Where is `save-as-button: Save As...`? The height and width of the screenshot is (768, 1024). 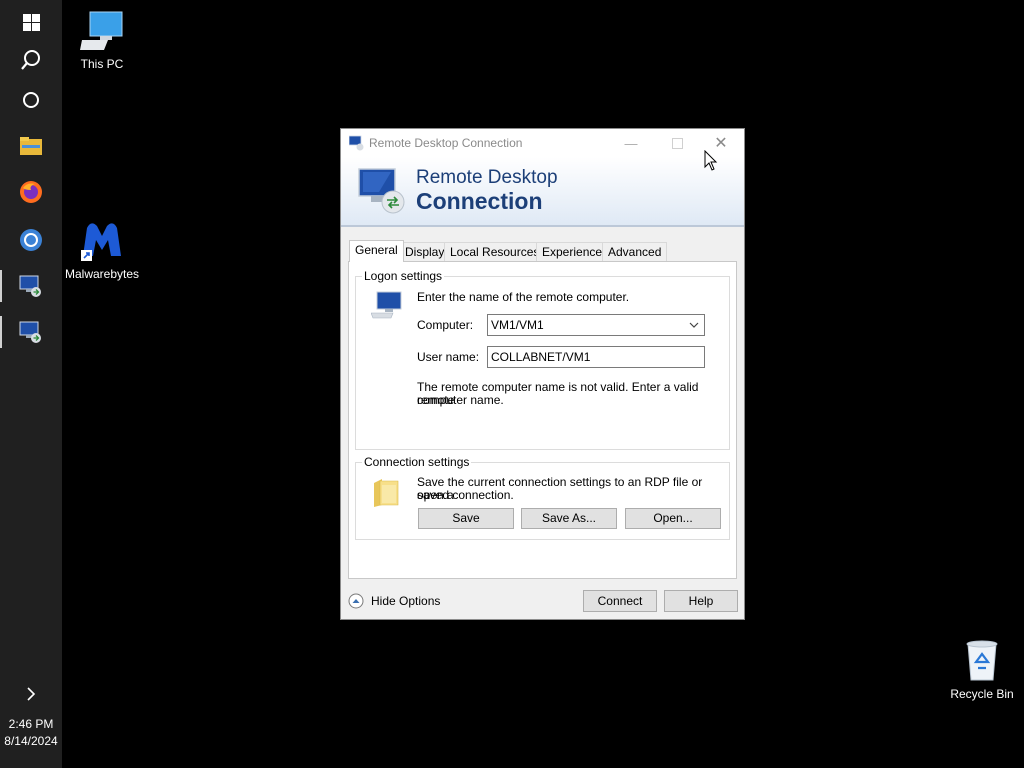 save-as-button: Save As... is located at coordinates (569, 518).